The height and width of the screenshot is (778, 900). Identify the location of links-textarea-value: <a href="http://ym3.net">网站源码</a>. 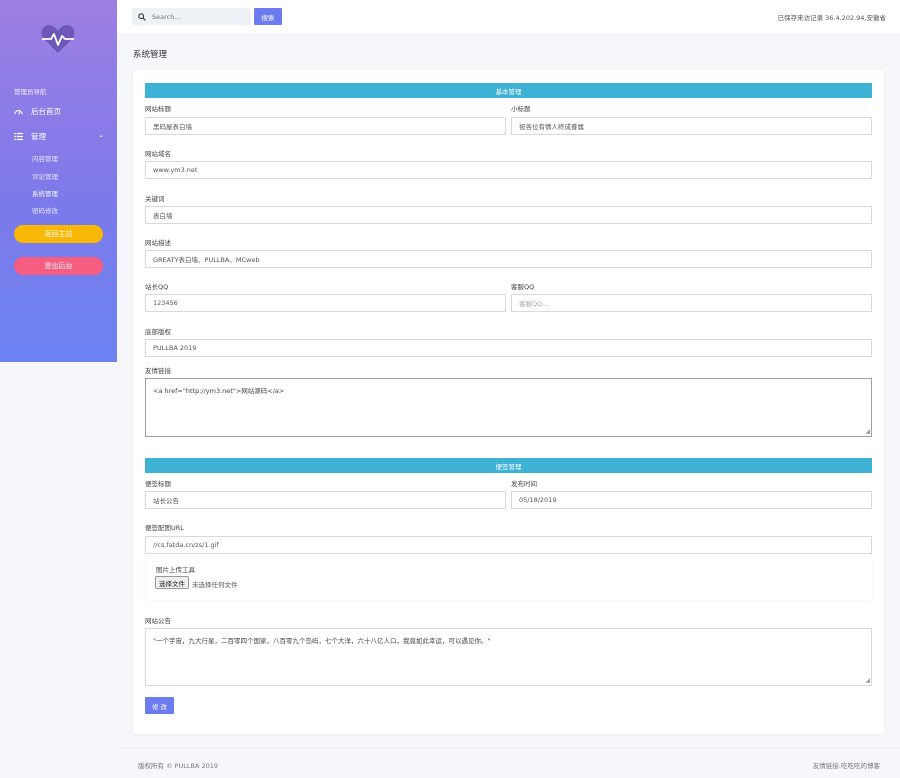
(219, 391).